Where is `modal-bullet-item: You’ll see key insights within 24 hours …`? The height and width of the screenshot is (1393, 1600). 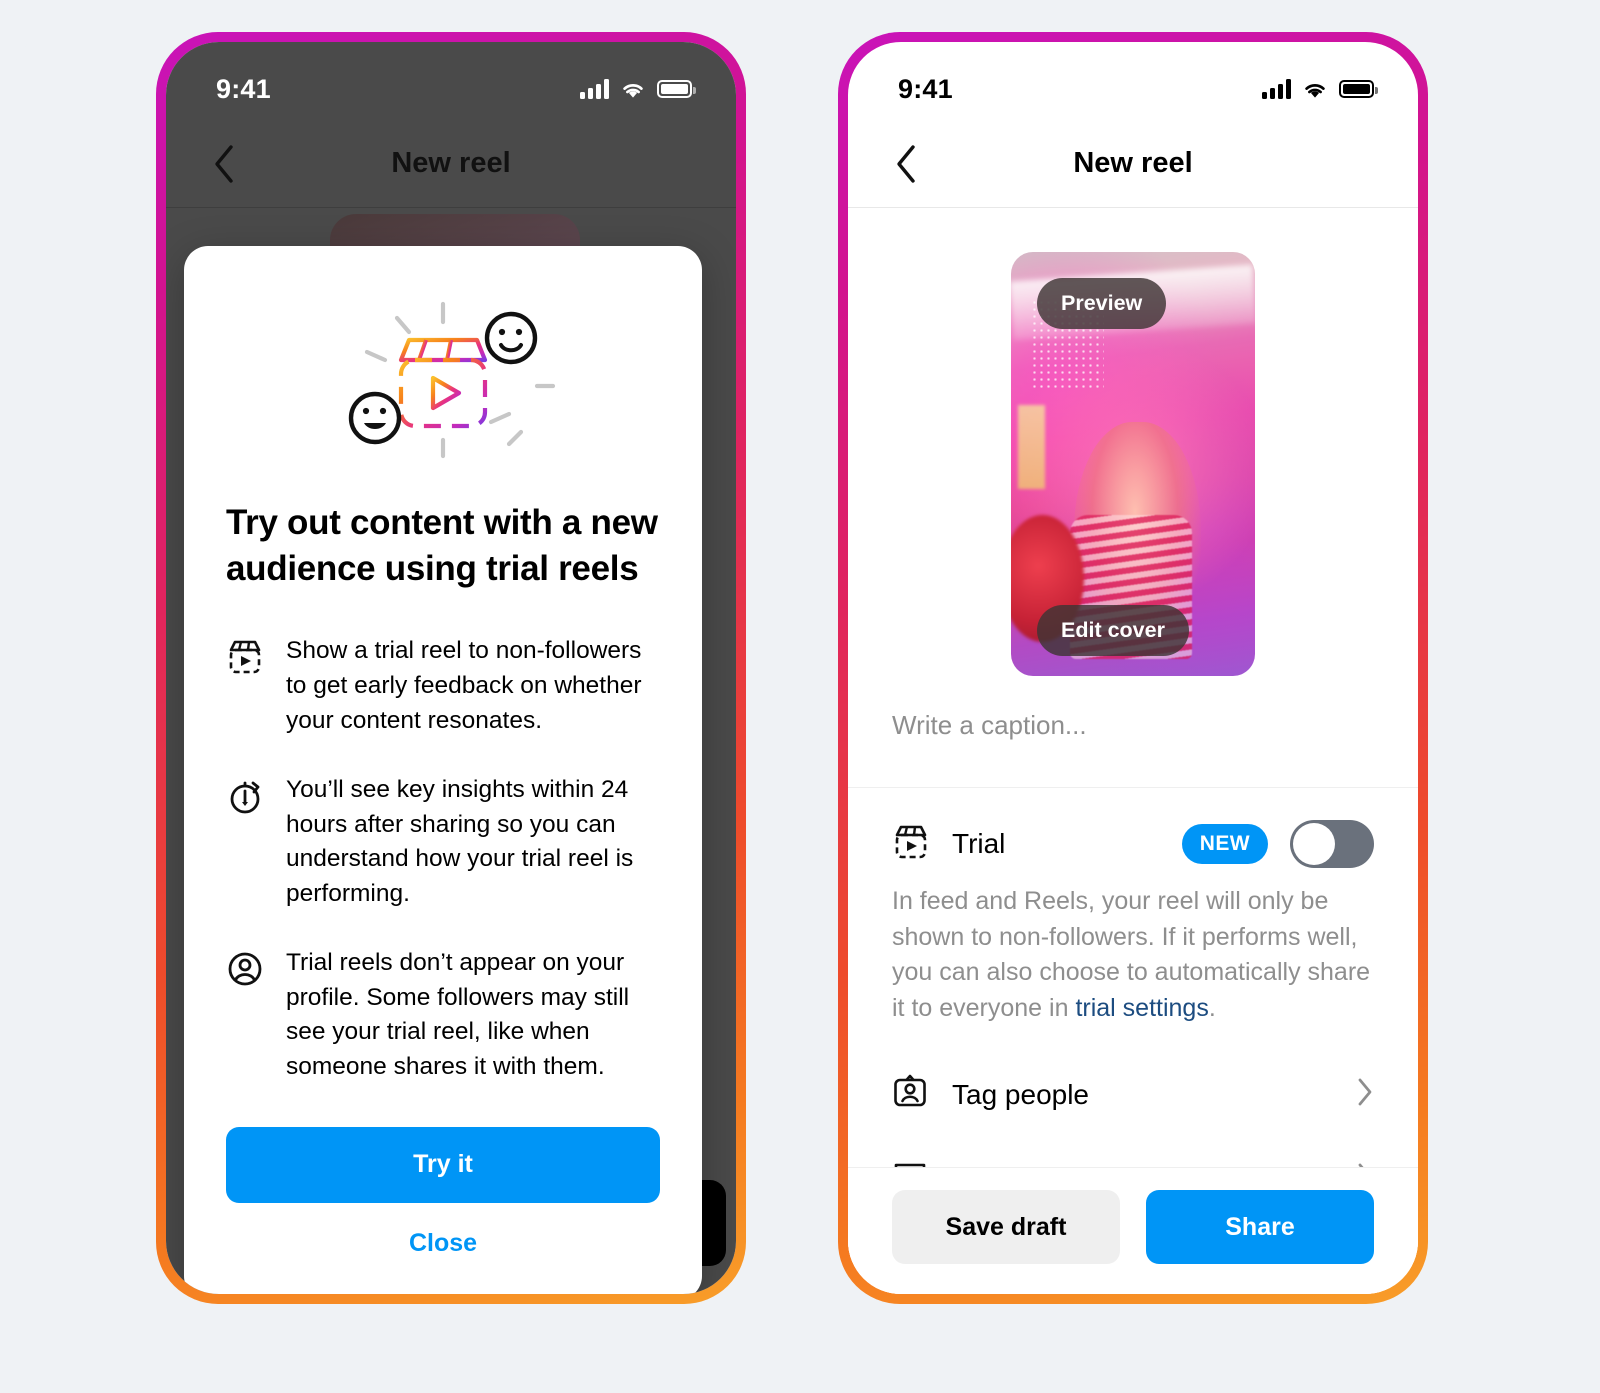 modal-bullet-item: You’ll see key insights within 24 hours … is located at coordinates (443, 842).